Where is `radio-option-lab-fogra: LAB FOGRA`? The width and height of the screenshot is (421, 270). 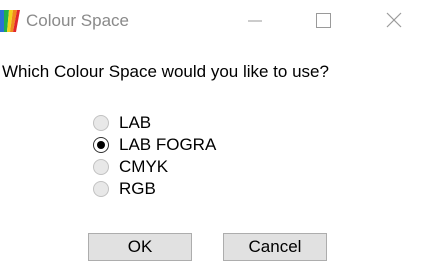
radio-option-lab-fogra: LAB FOGRA is located at coordinates (173, 145).